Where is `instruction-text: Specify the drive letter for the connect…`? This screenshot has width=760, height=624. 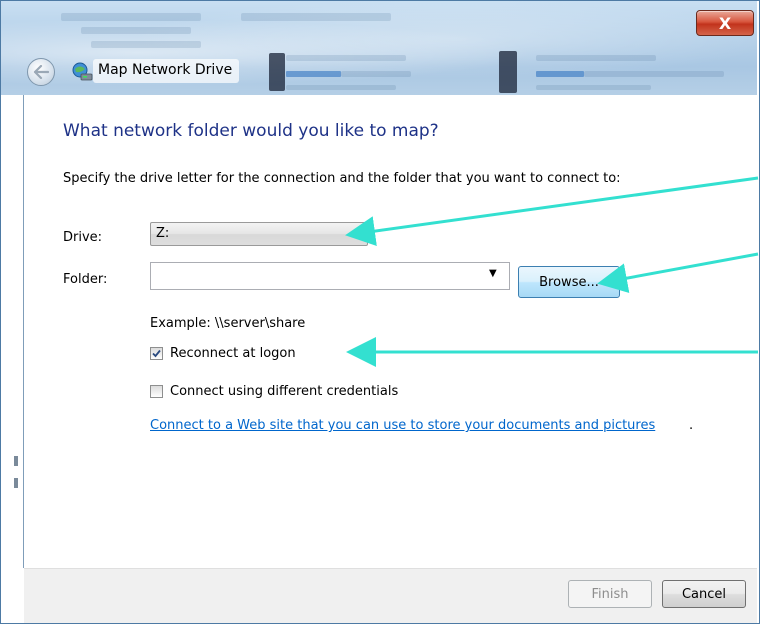 instruction-text: Specify the drive letter for the connect… is located at coordinates (342, 178).